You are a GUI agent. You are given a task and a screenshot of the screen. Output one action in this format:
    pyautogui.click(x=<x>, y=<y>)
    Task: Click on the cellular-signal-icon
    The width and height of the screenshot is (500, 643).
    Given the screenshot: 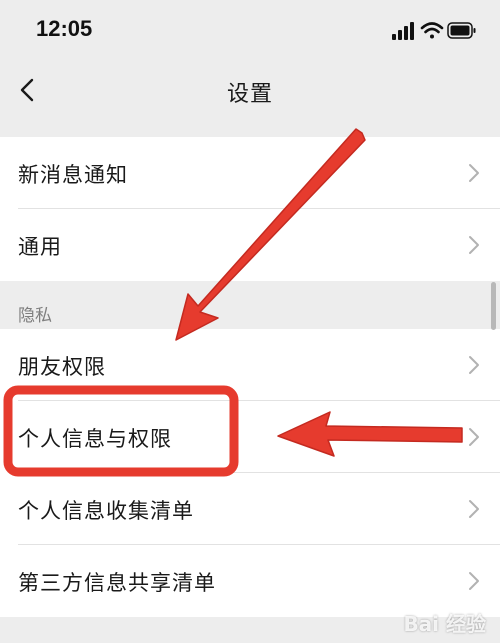 What is the action you would take?
    pyautogui.click(x=403, y=31)
    